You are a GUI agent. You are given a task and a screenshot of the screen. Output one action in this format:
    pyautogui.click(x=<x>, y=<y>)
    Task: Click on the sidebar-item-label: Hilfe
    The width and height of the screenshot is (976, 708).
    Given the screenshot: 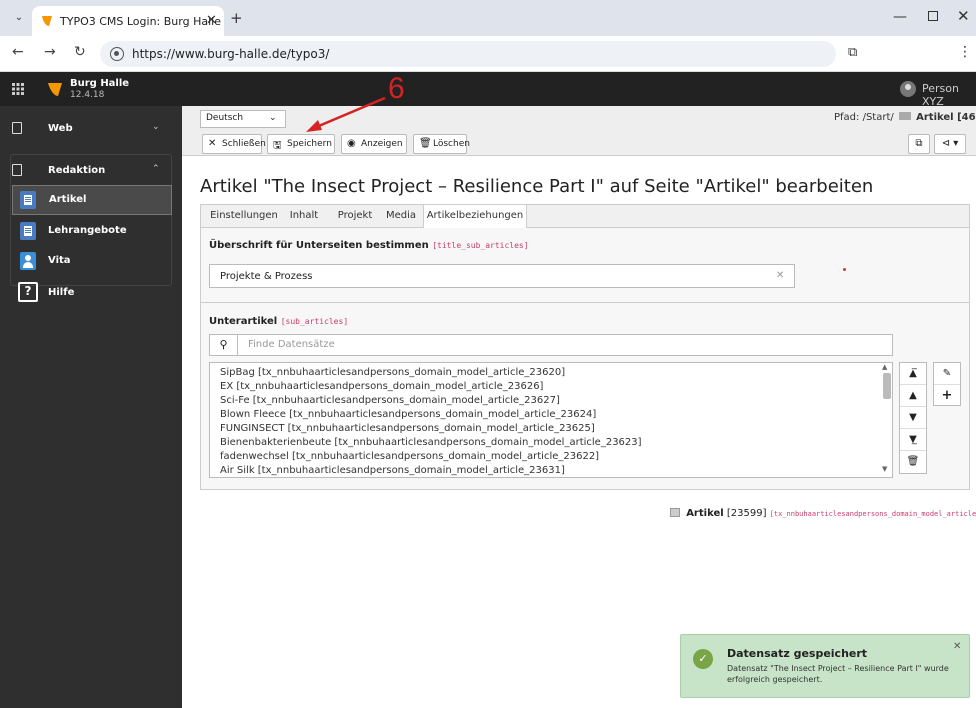 What is the action you would take?
    pyautogui.click(x=61, y=292)
    